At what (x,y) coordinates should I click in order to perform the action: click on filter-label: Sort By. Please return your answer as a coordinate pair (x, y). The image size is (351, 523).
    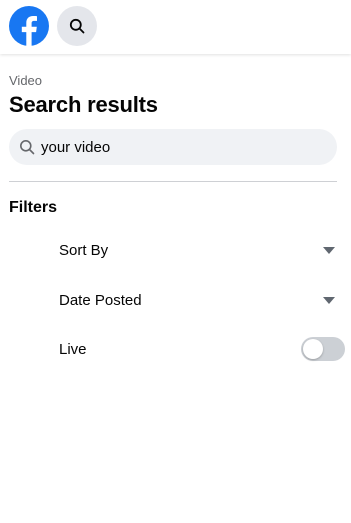
    Looking at the image, I should click on (84, 250).